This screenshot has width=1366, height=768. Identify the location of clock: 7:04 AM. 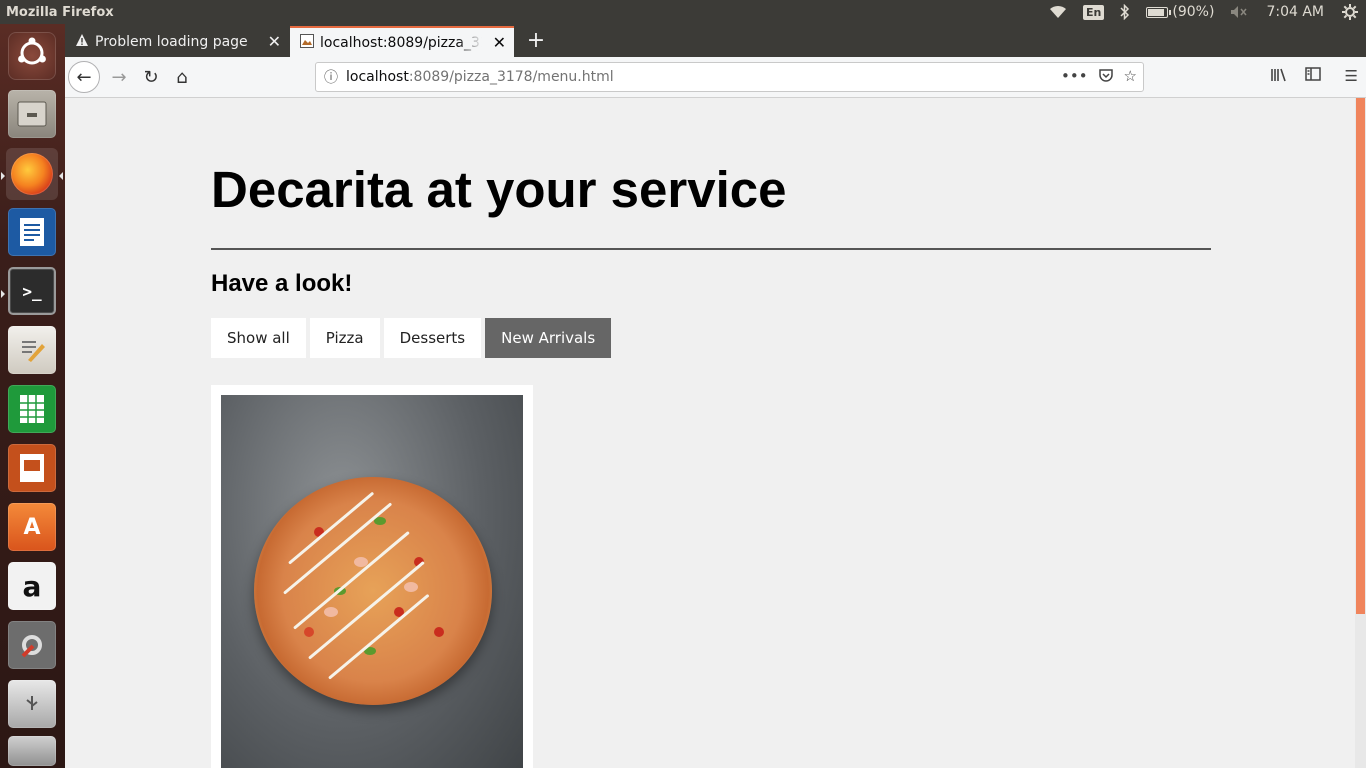
(1295, 12).